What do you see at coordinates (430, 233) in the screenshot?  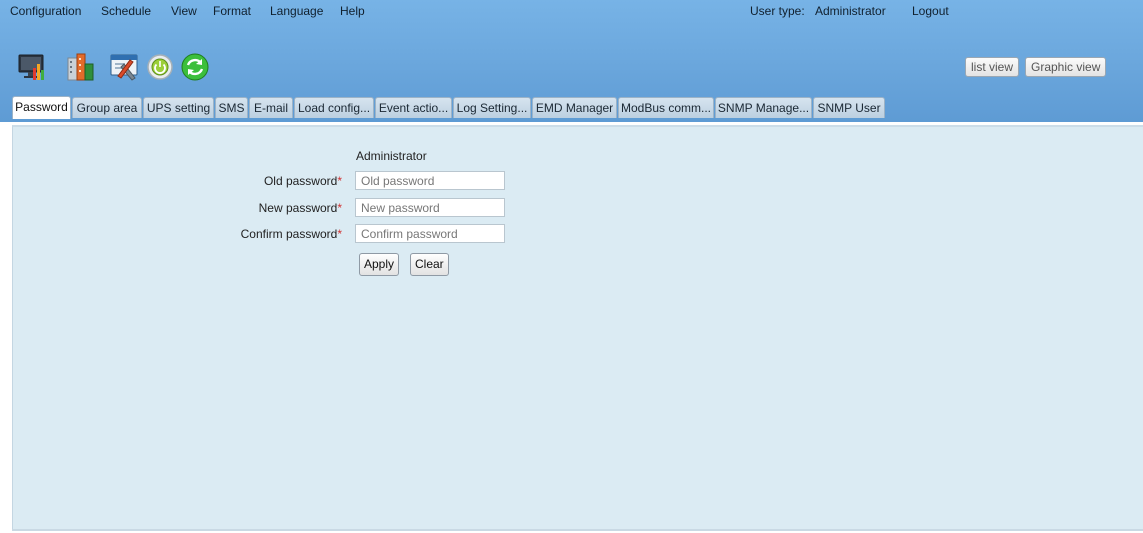 I see `confirm-password-input` at bounding box center [430, 233].